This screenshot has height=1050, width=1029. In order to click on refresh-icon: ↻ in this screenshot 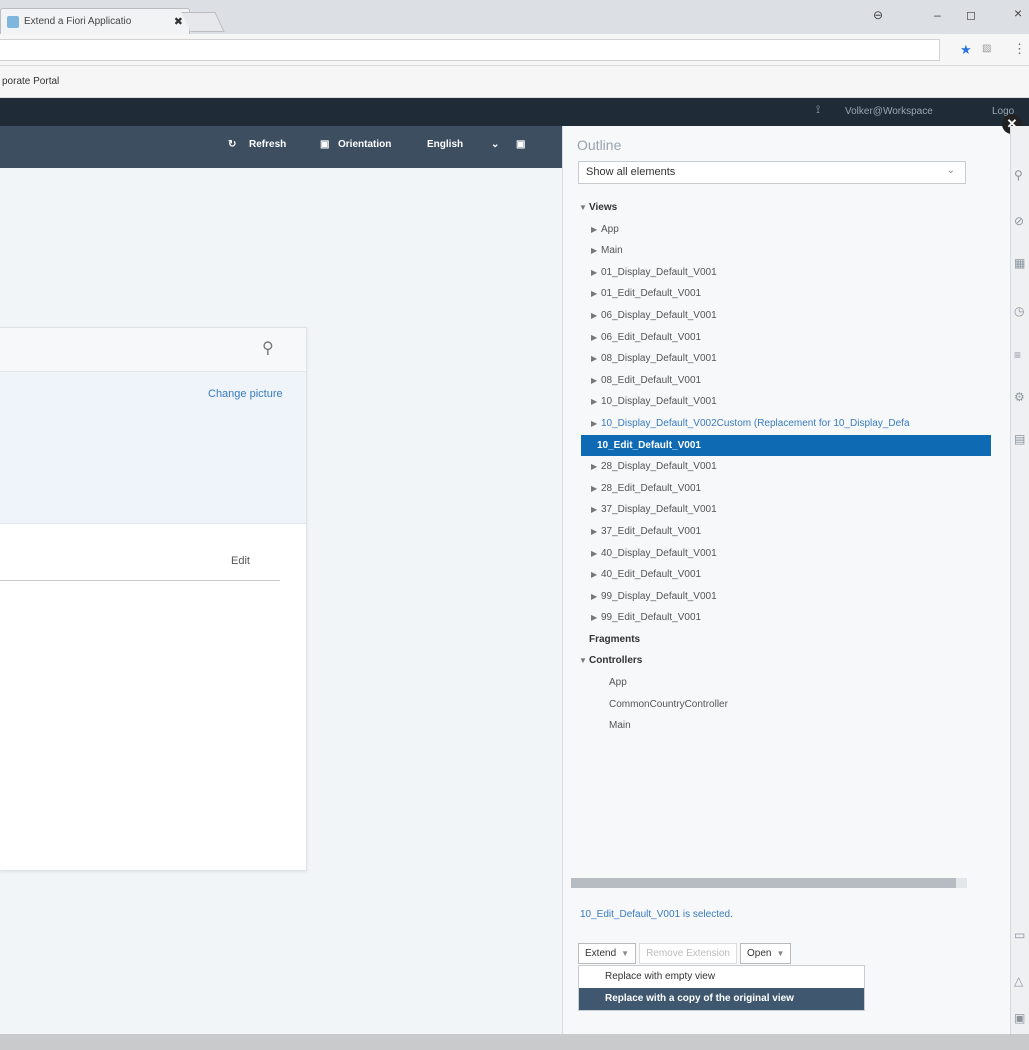, I will do `click(232, 144)`.